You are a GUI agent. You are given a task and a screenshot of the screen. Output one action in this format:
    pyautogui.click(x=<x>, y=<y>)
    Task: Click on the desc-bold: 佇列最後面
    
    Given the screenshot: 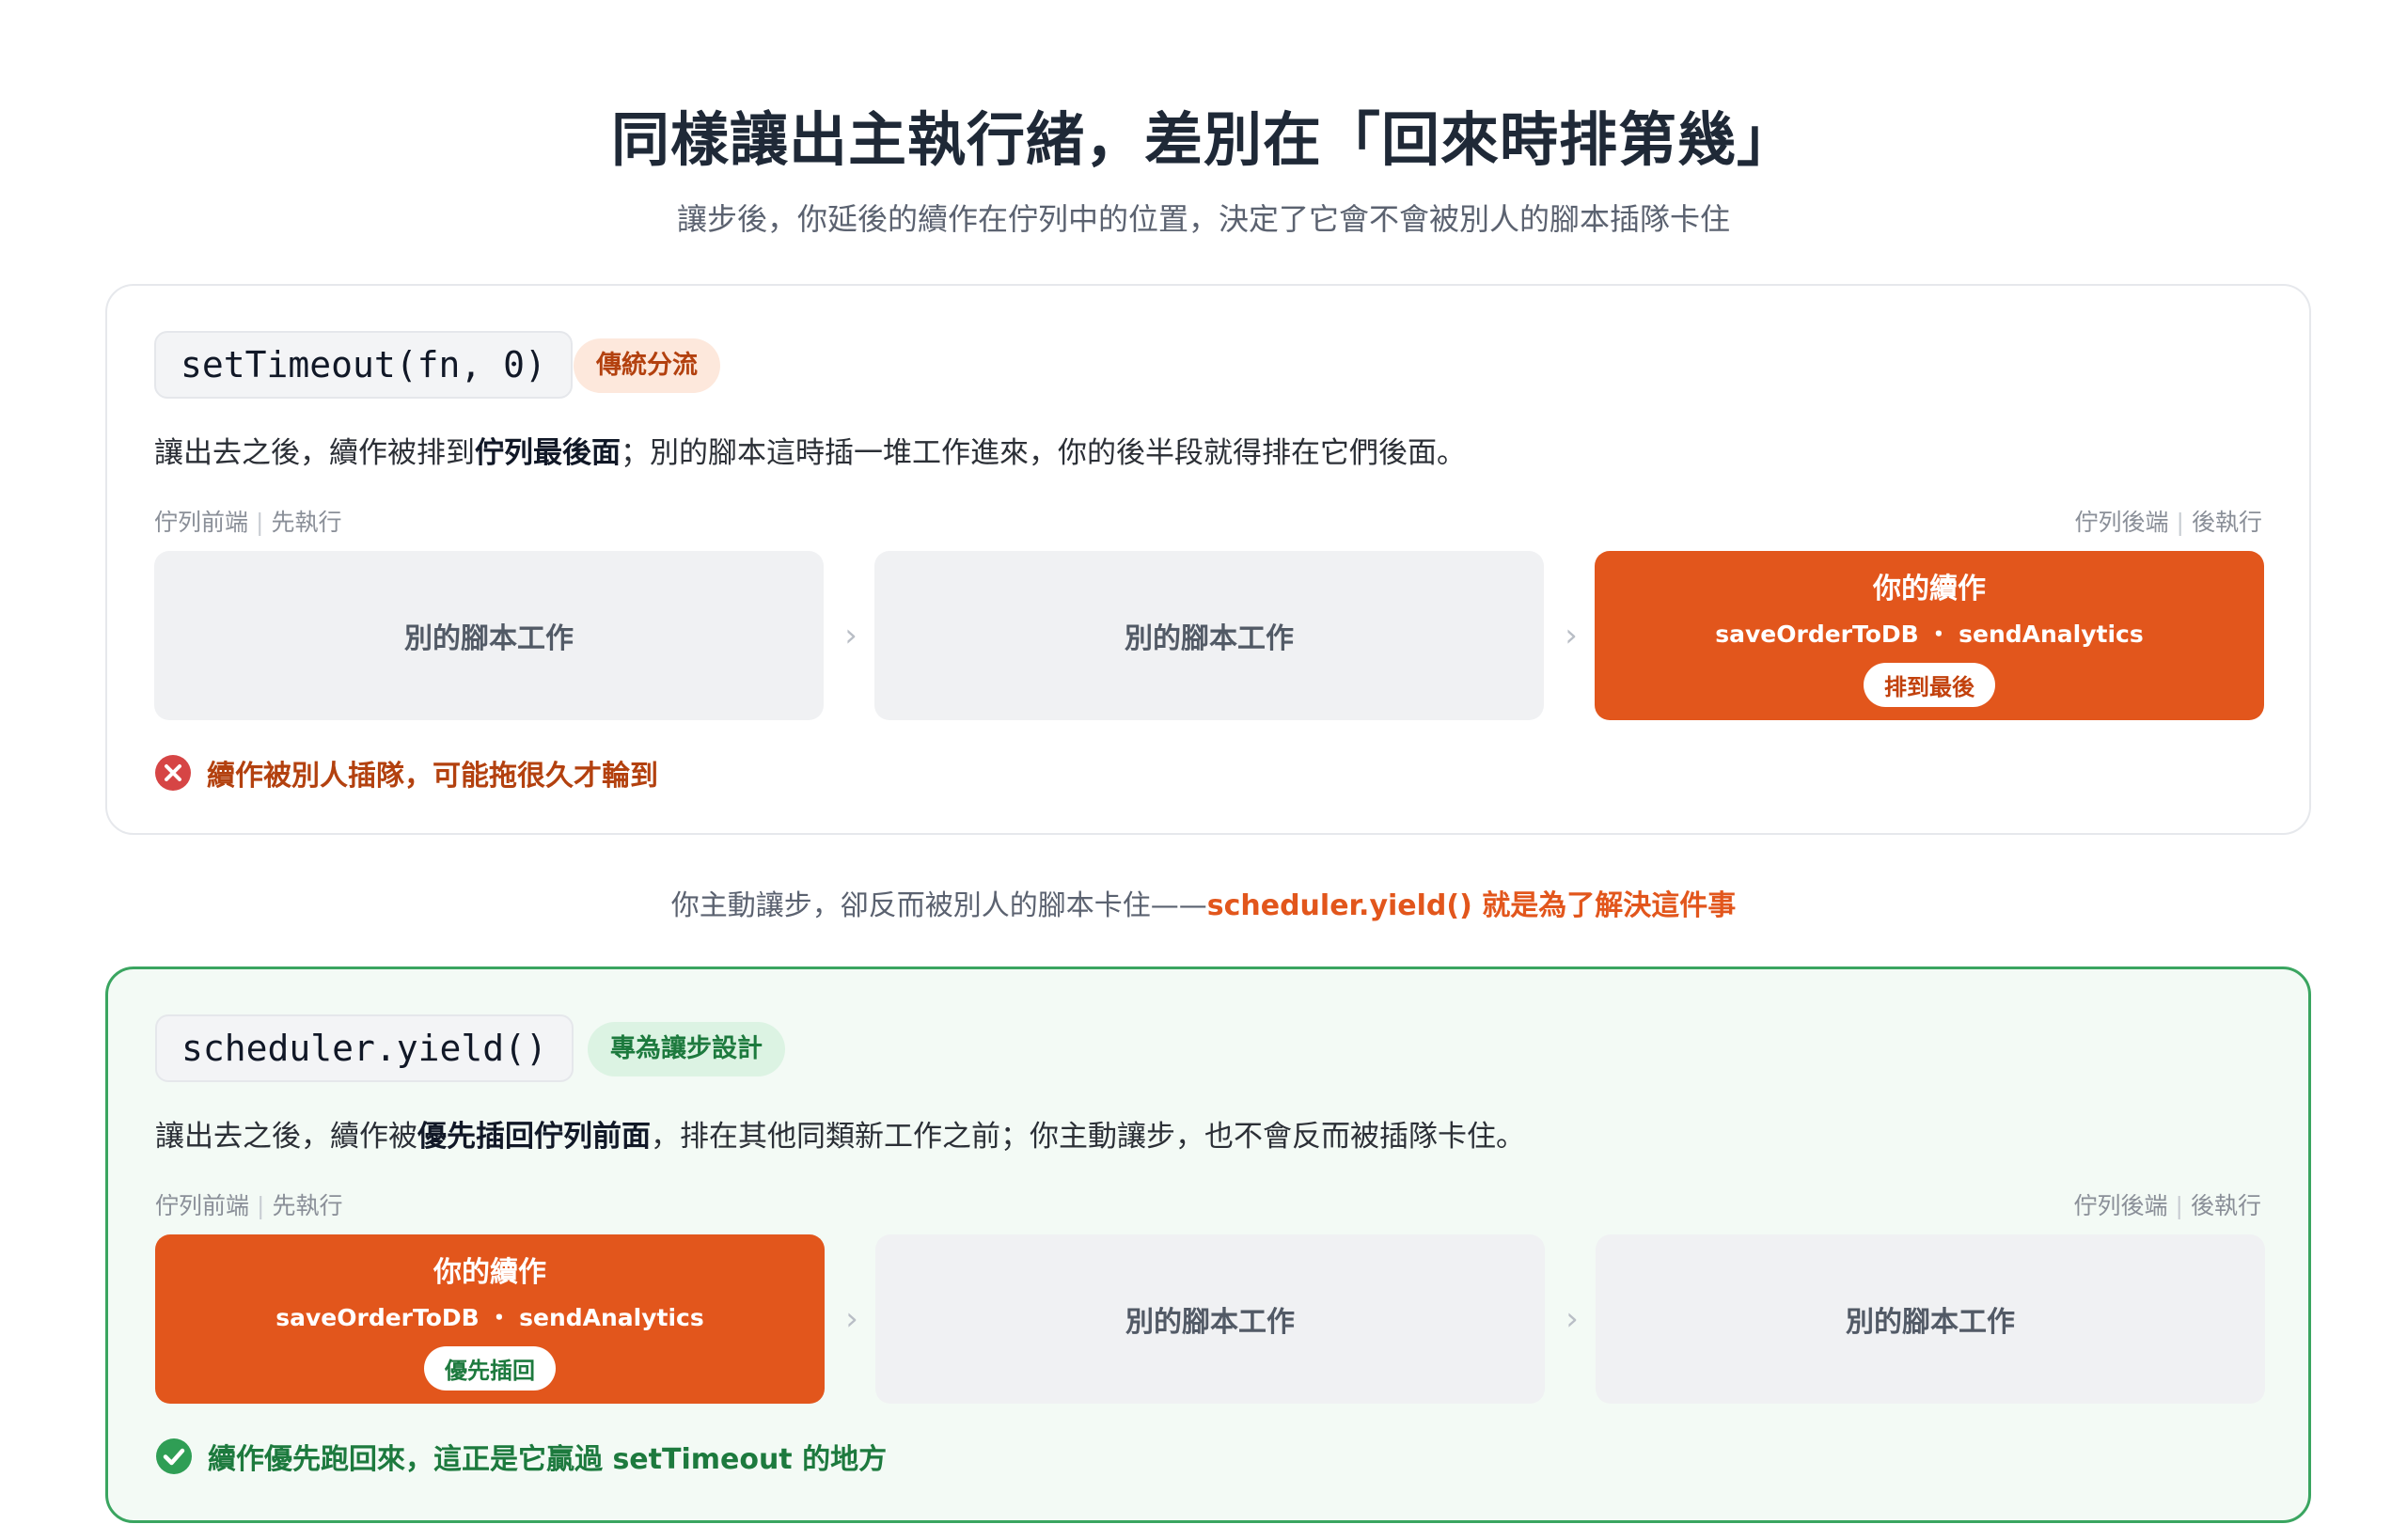 What is the action you would take?
    pyautogui.click(x=548, y=453)
    